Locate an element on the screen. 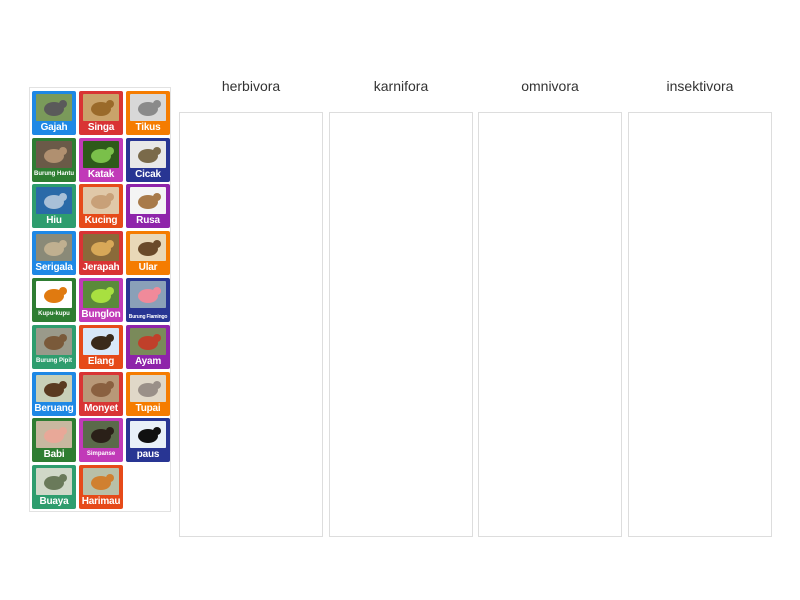 This screenshot has height=600, width=800. card-buaya: Buaya is located at coordinates (54, 487).